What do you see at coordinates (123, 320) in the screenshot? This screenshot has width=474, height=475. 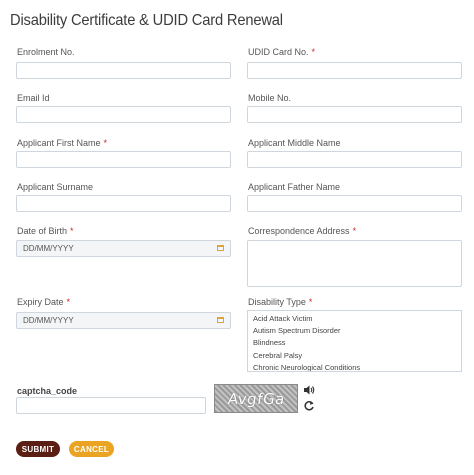 I see `expiry-date-input: DD/MM/YYYY` at bounding box center [123, 320].